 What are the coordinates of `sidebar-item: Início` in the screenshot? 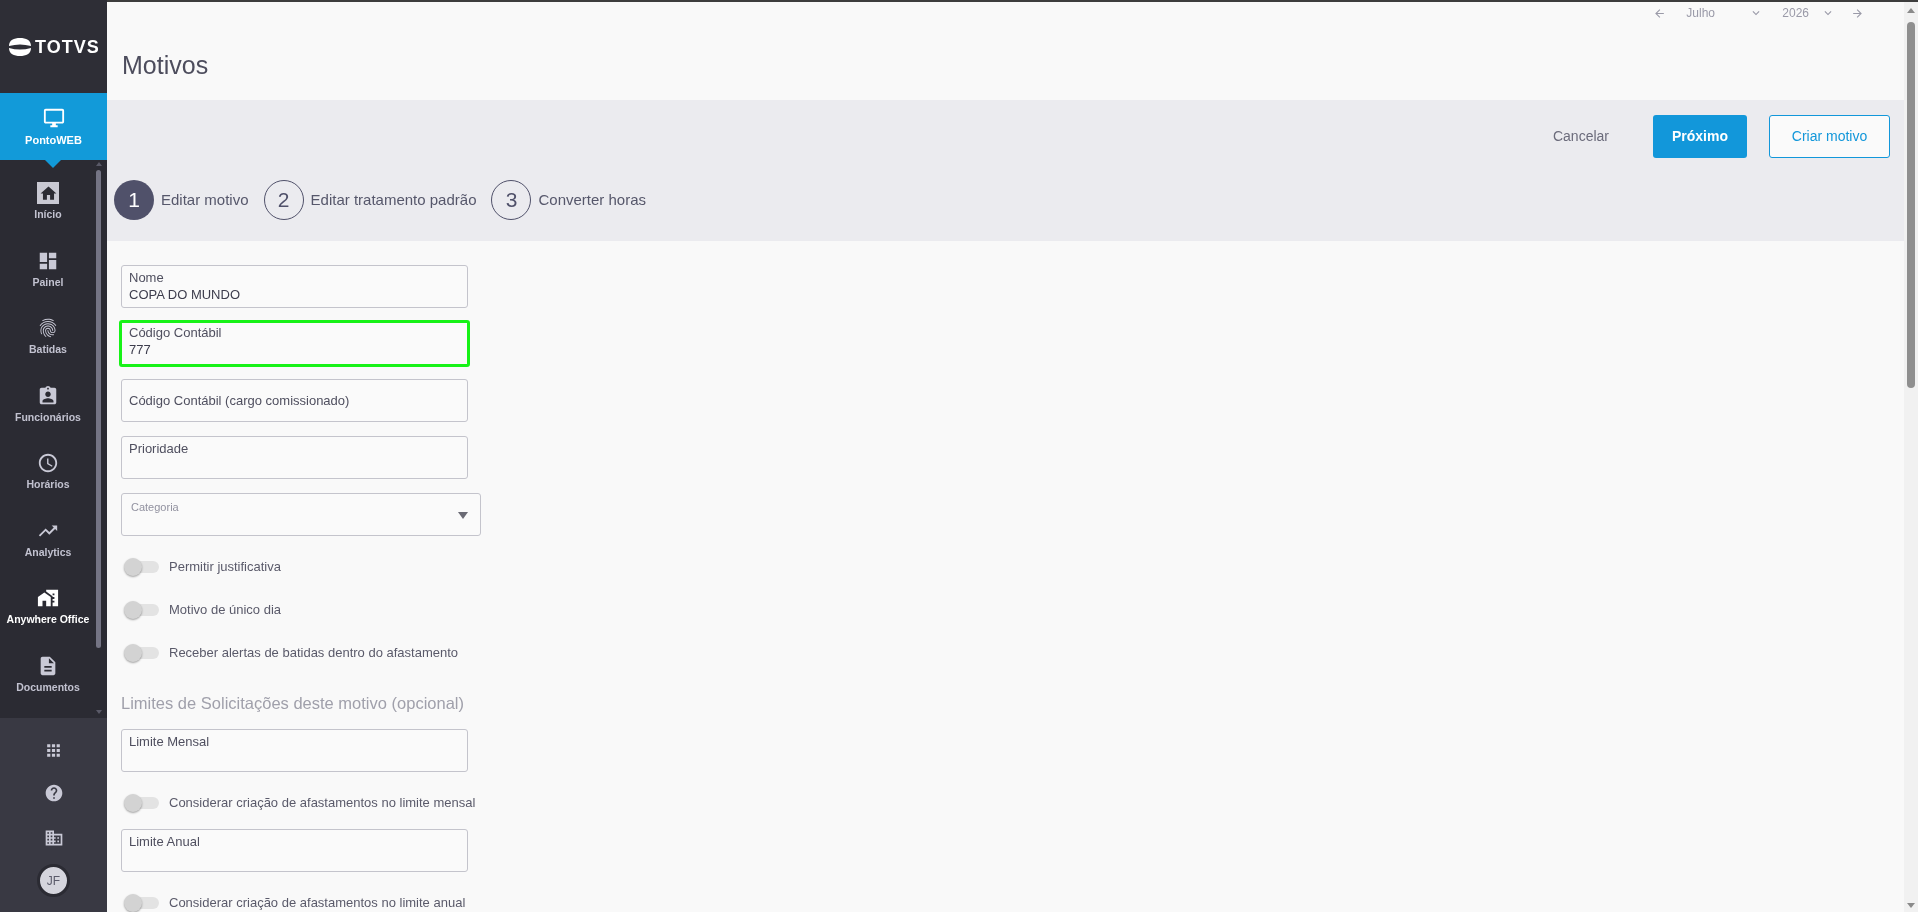 It's located at (48, 202).